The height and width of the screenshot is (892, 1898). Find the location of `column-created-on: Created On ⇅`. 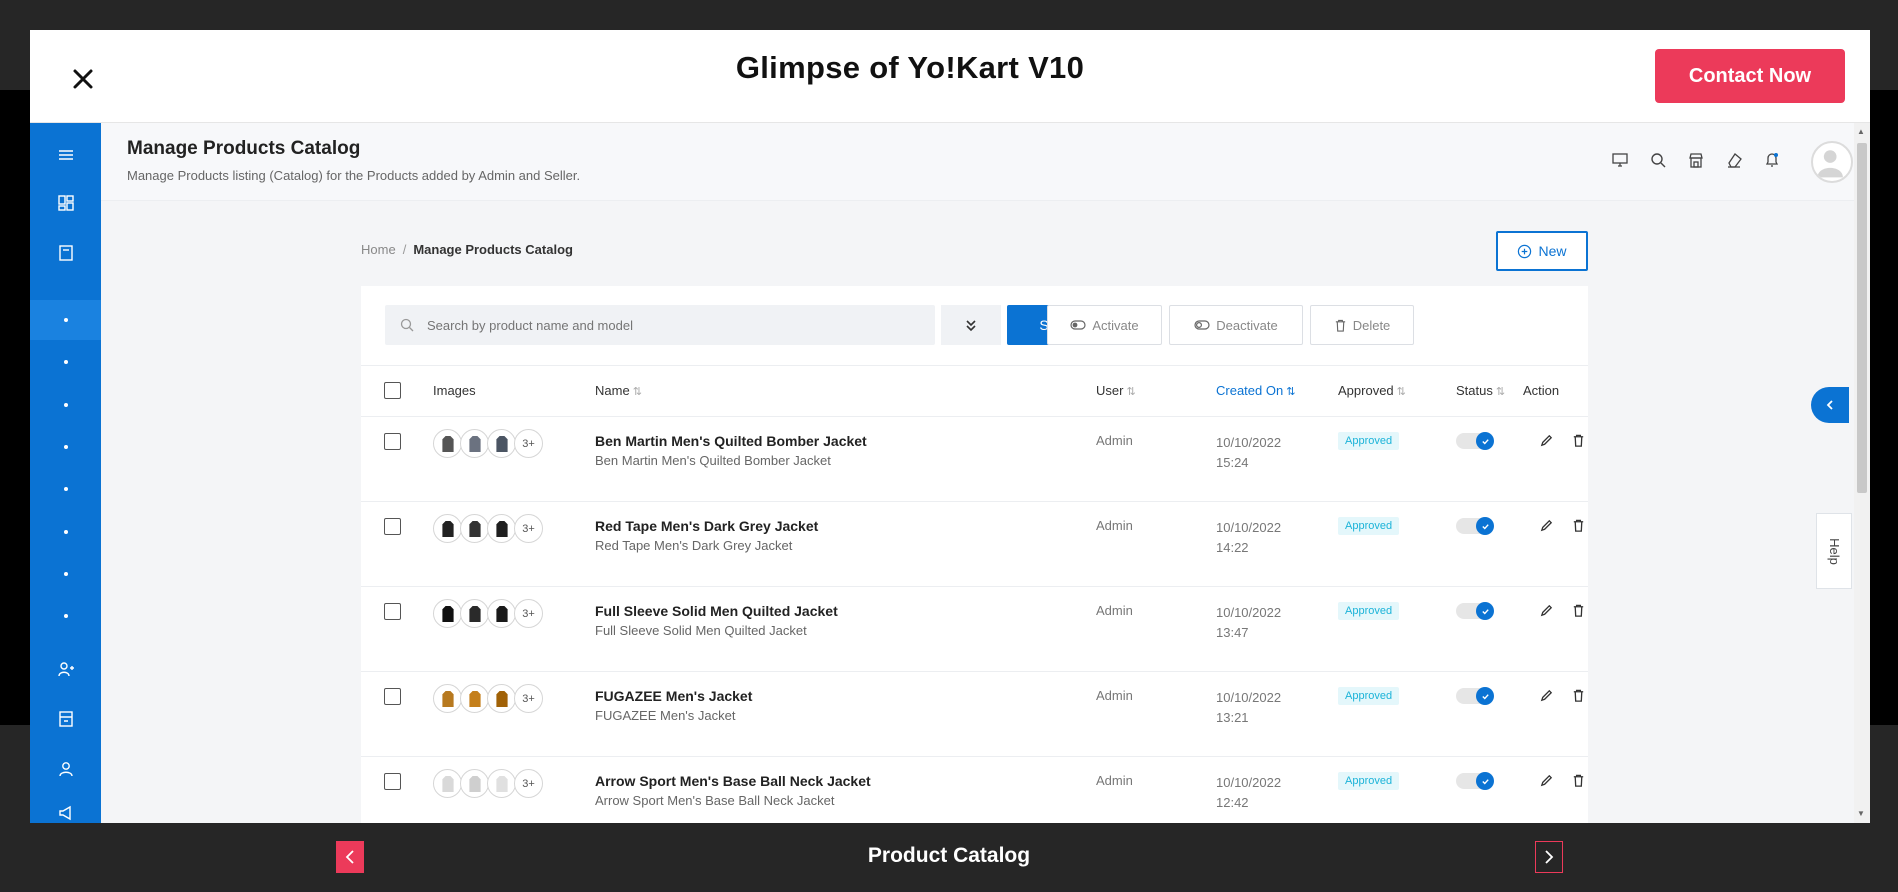

column-created-on: Created On ⇅ is located at coordinates (1255, 390).